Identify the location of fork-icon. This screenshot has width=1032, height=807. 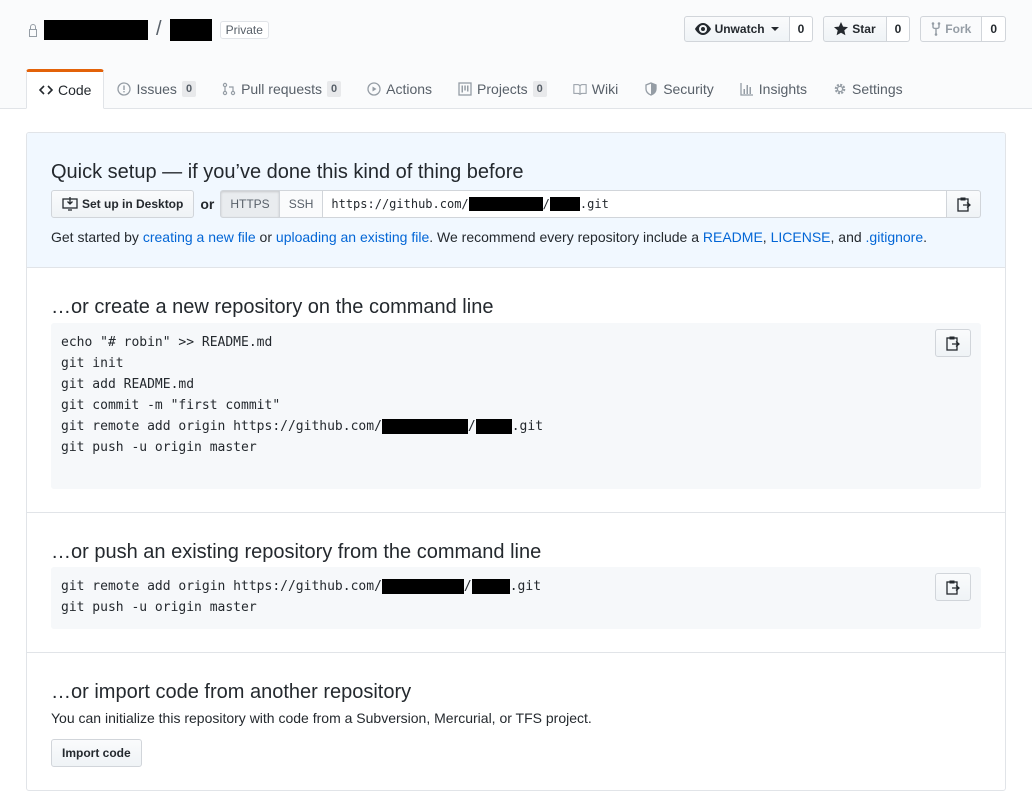
(936, 29).